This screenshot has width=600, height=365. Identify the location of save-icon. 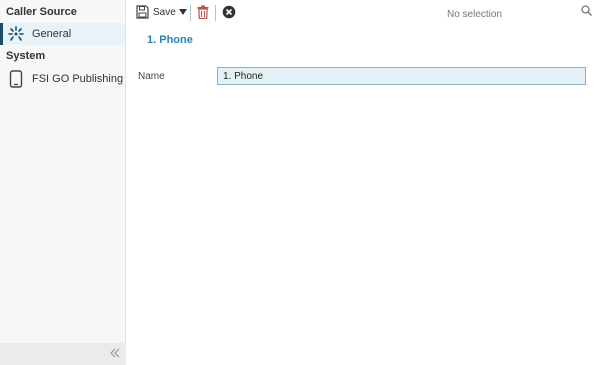
(142, 12).